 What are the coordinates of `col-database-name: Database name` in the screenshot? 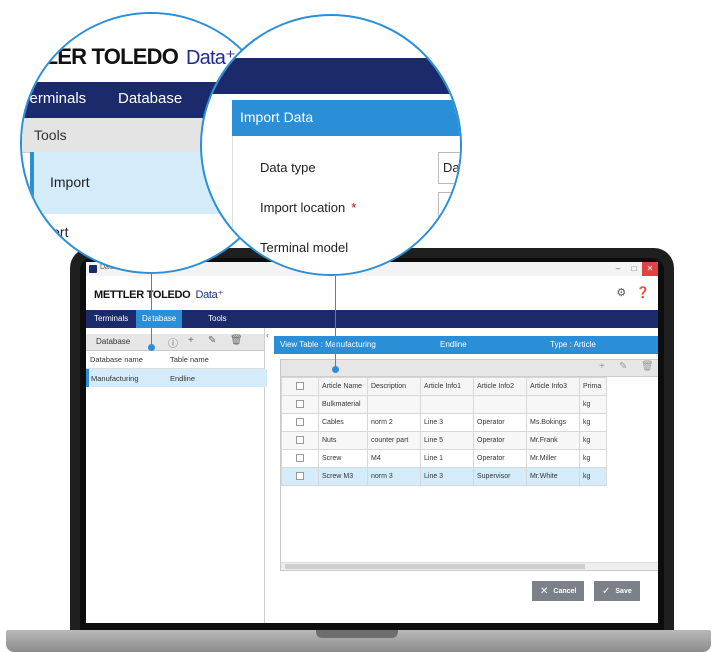 It's located at (116, 359).